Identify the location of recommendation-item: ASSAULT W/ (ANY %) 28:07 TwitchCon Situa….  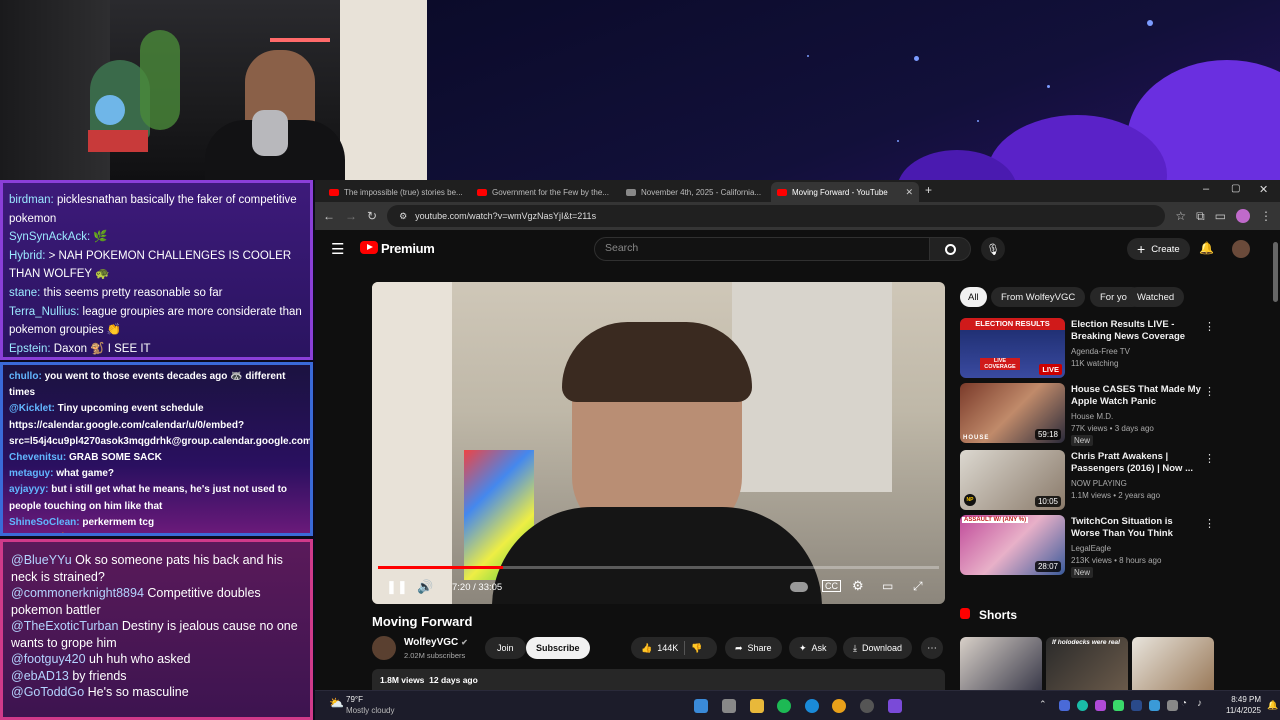
(1090, 546).